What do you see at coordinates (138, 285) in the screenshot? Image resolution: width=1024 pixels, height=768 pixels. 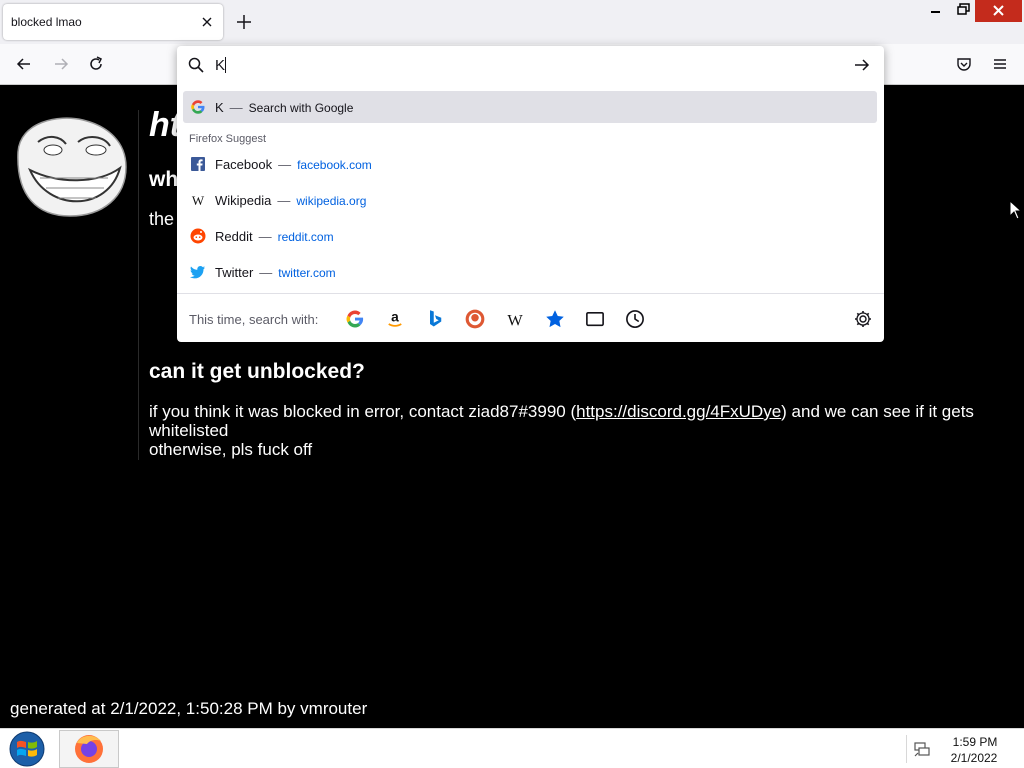 I see `content-divider` at bounding box center [138, 285].